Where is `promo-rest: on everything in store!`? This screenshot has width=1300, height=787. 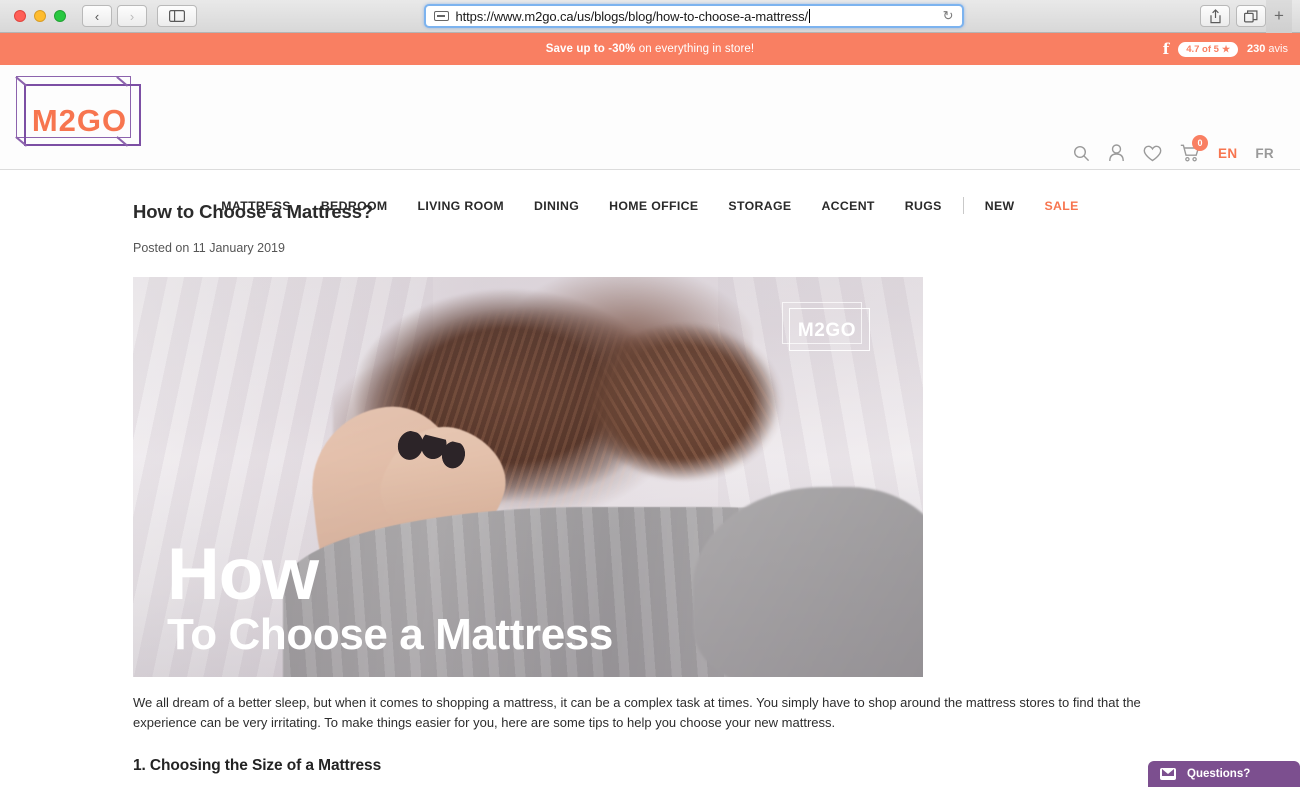
promo-rest: on everything in store! is located at coordinates (695, 49).